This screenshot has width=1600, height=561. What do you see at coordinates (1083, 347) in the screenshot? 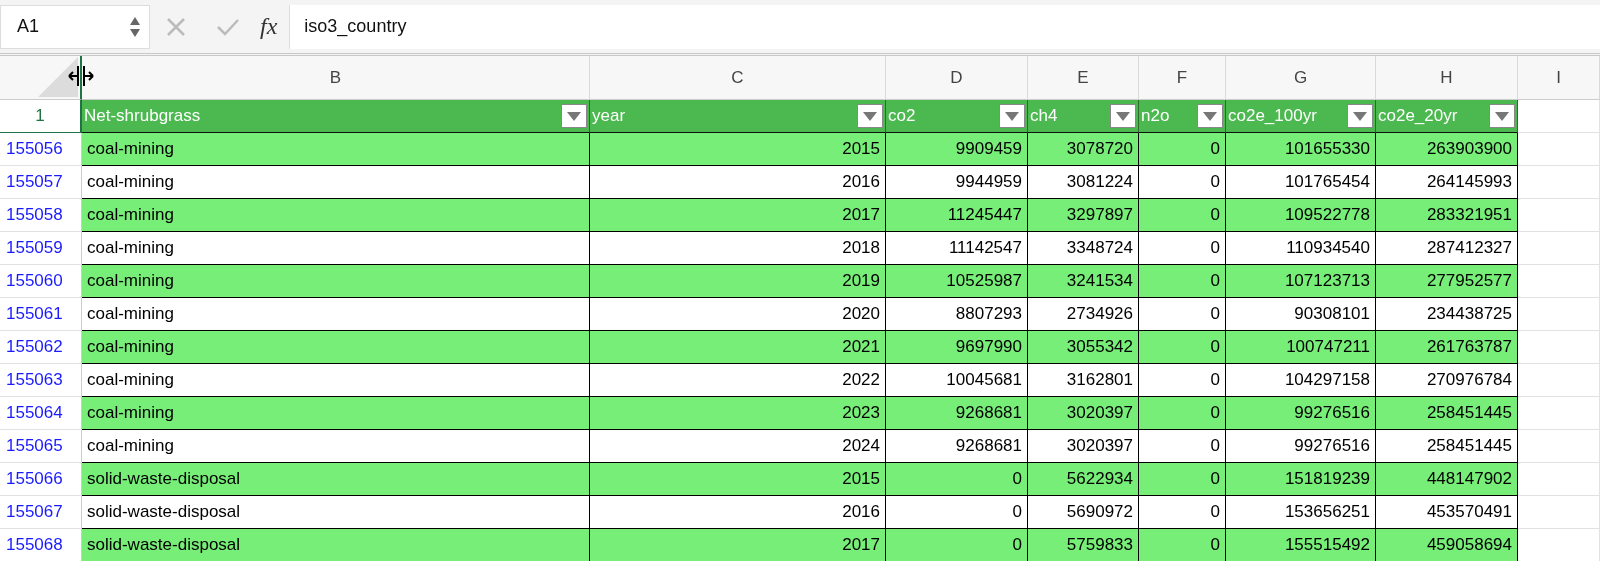
I see `table-cell: 3055342` at bounding box center [1083, 347].